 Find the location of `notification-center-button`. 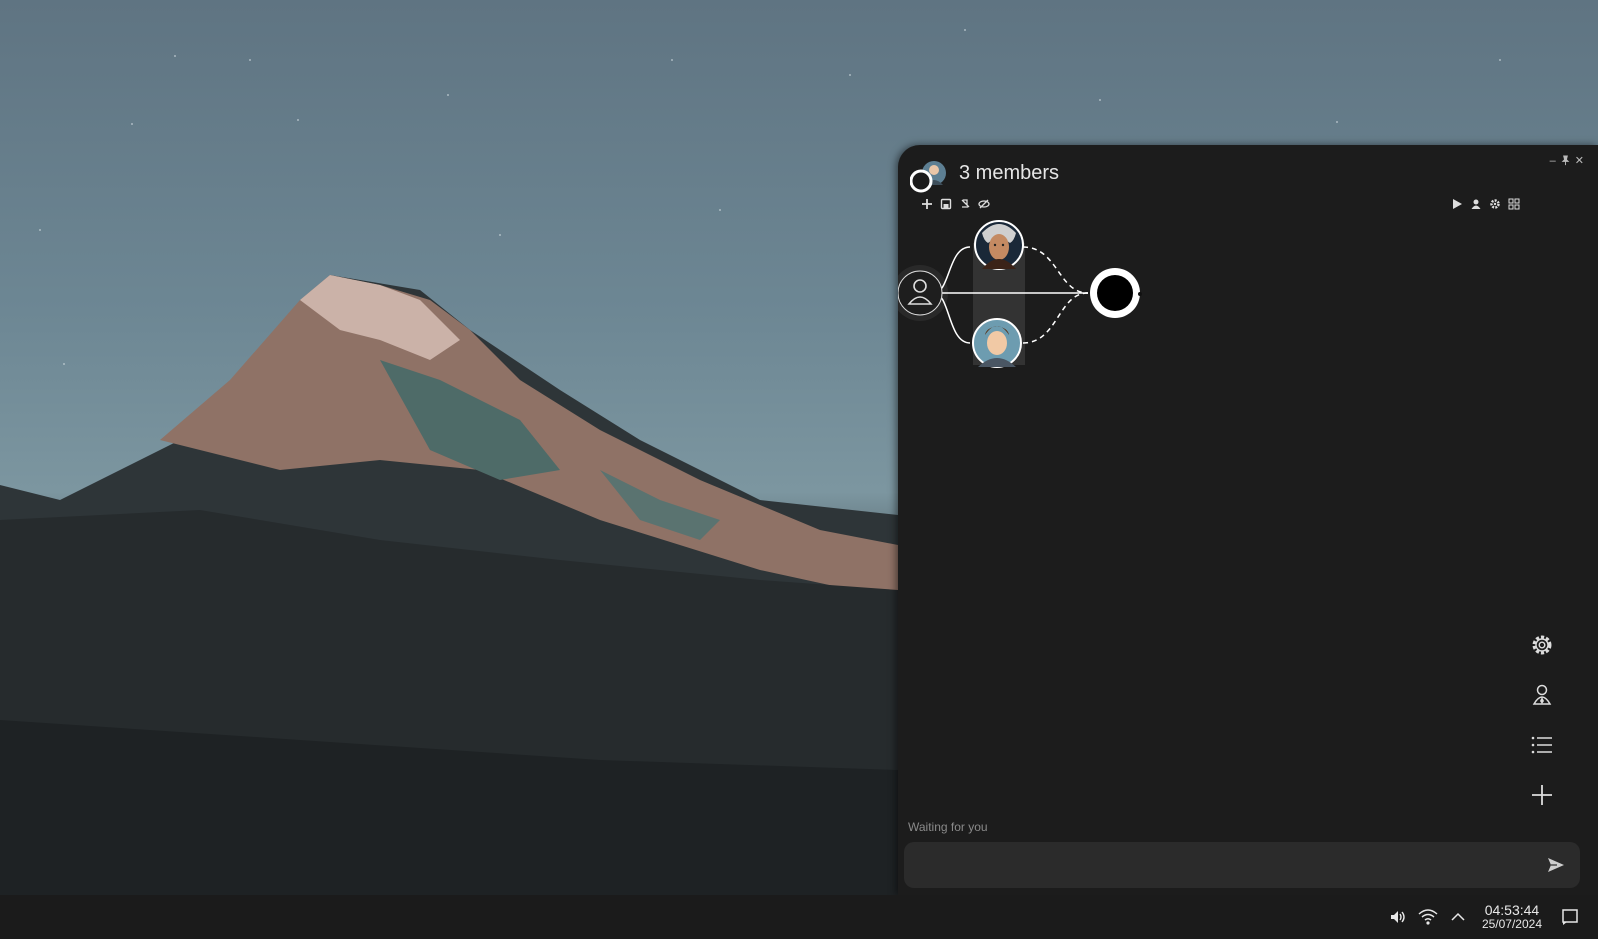

notification-center-button is located at coordinates (1570, 917).